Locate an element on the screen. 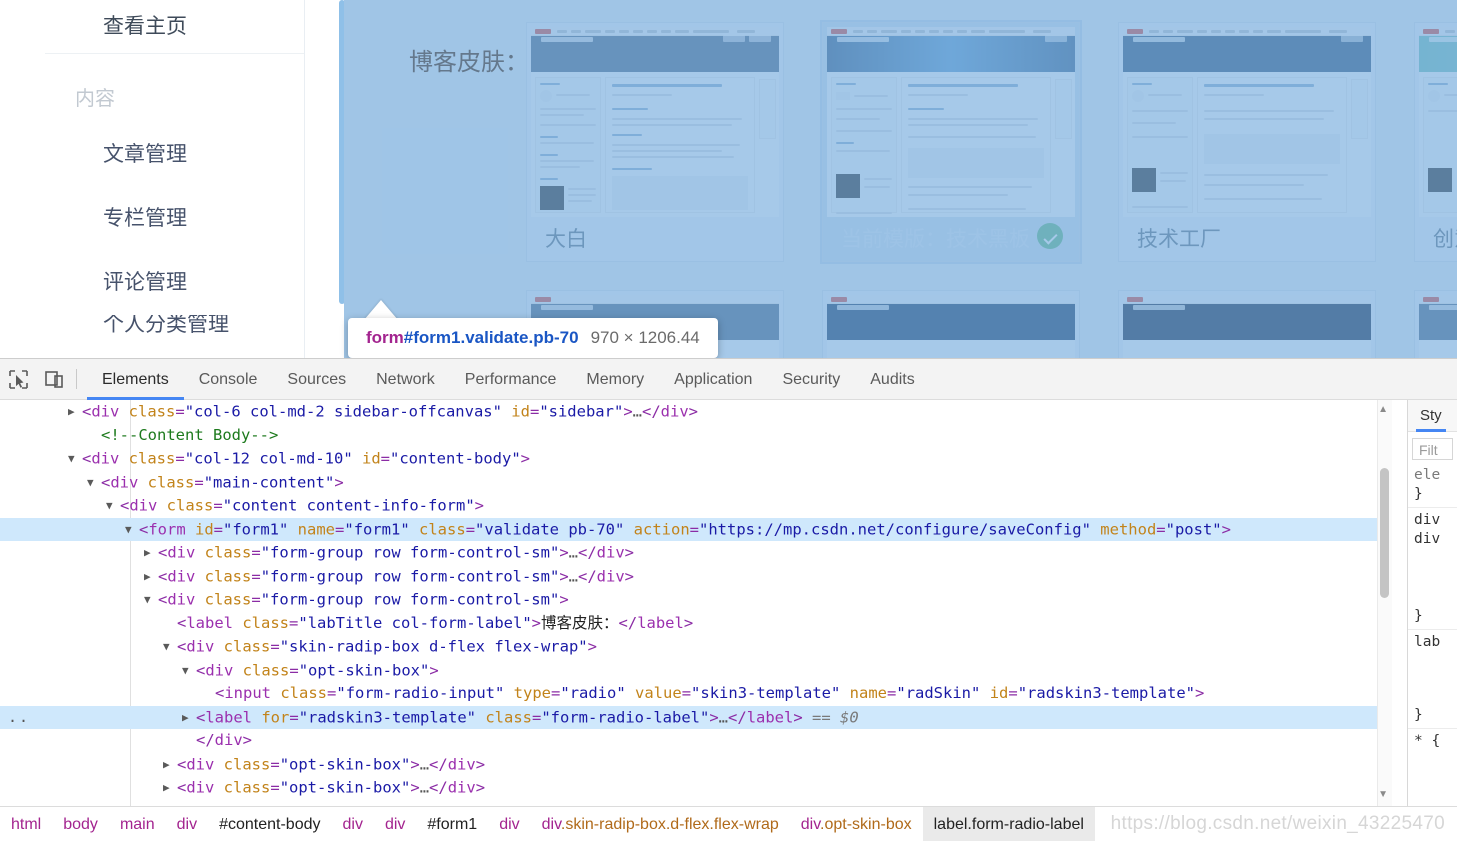 This screenshot has height=841, width=1457. tab-application: Application is located at coordinates (713, 379).